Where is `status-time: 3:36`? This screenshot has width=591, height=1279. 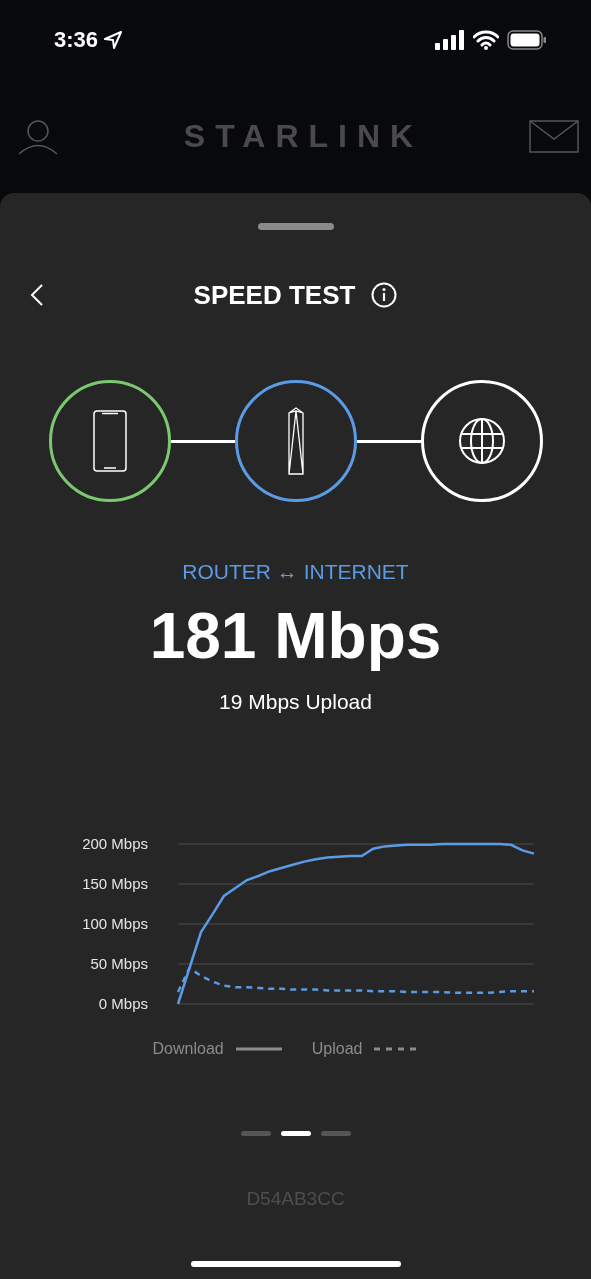 status-time: 3:36 is located at coordinates (76, 40).